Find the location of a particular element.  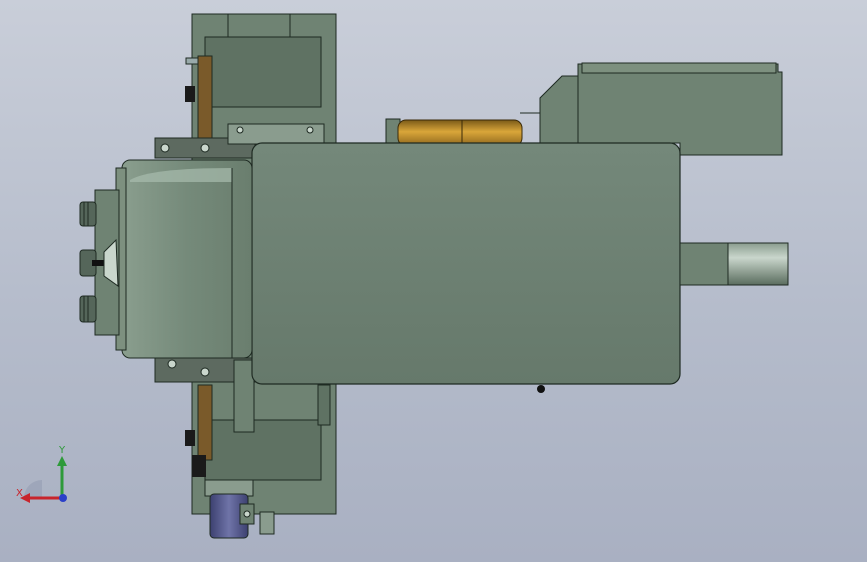

y-axis-arrow is located at coordinates (62, 477).